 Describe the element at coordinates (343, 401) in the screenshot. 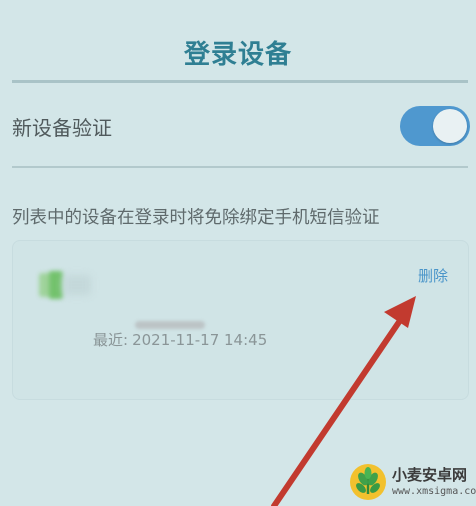

I see `annotation-arrow` at that location.